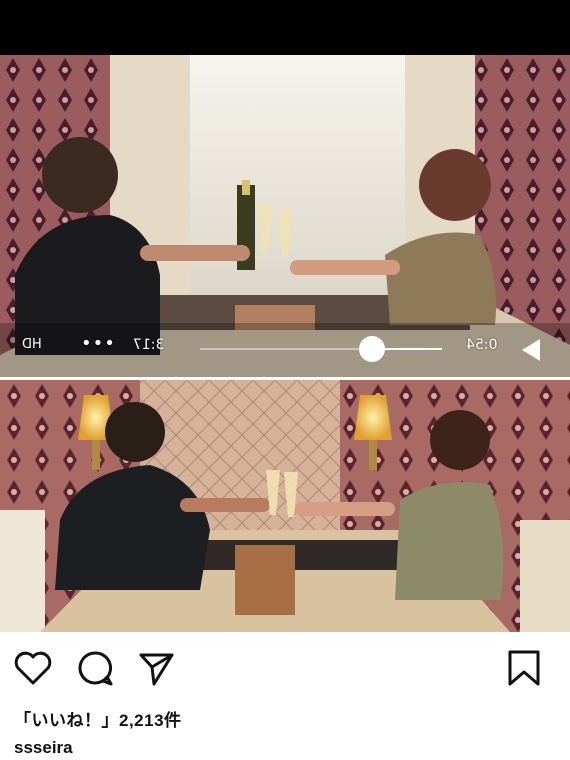 This screenshot has width=570, height=760. I want to click on hd-label: HD, so click(32, 344).